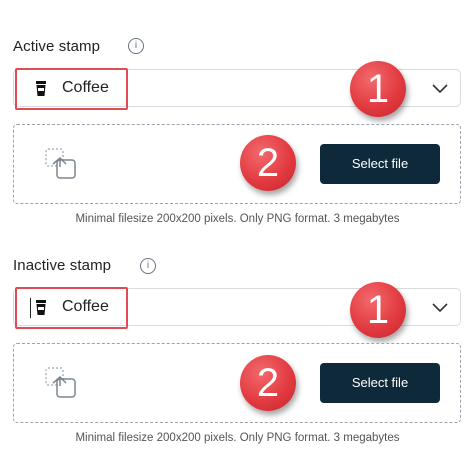 The width and height of the screenshot is (475, 476). Describe the element at coordinates (268, 383) in the screenshot. I see `callout-badge-2: 2` at that location.